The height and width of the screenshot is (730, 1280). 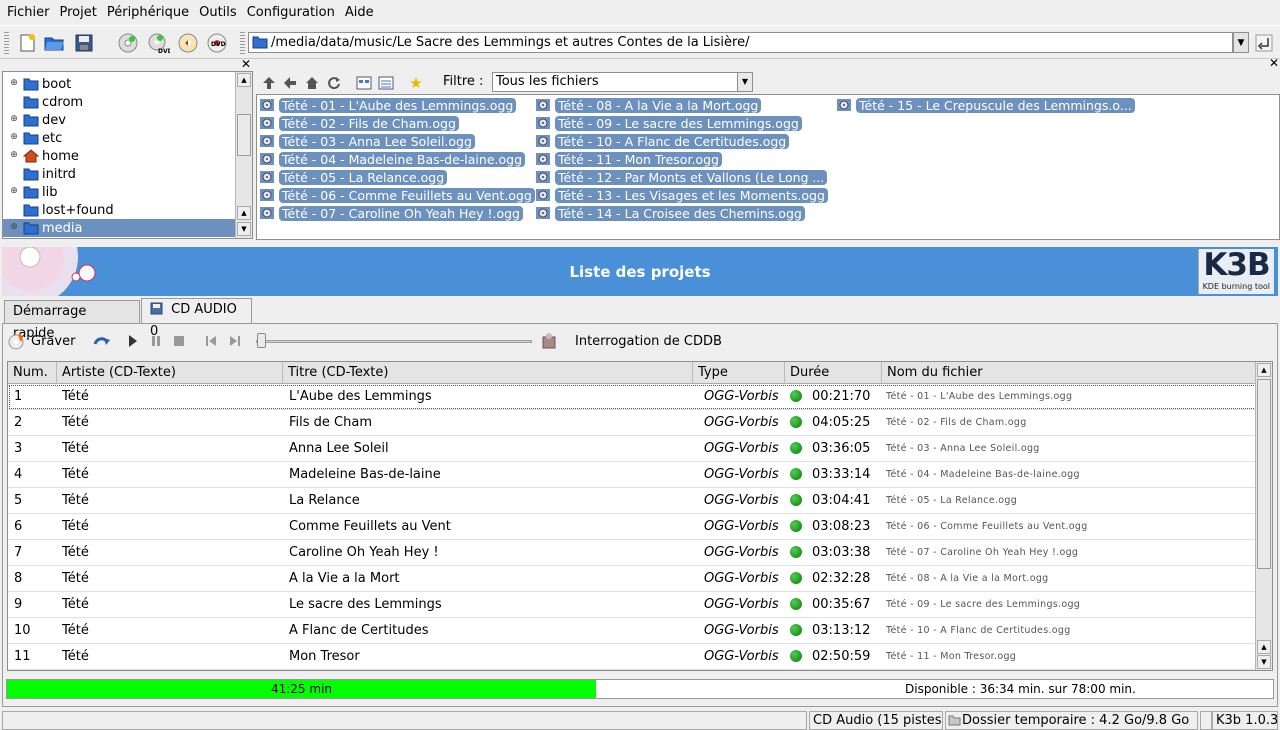 What do you see at coordinates (133, 341) in the screenshot?
I see `play-button` at bounding box center [133, 341].